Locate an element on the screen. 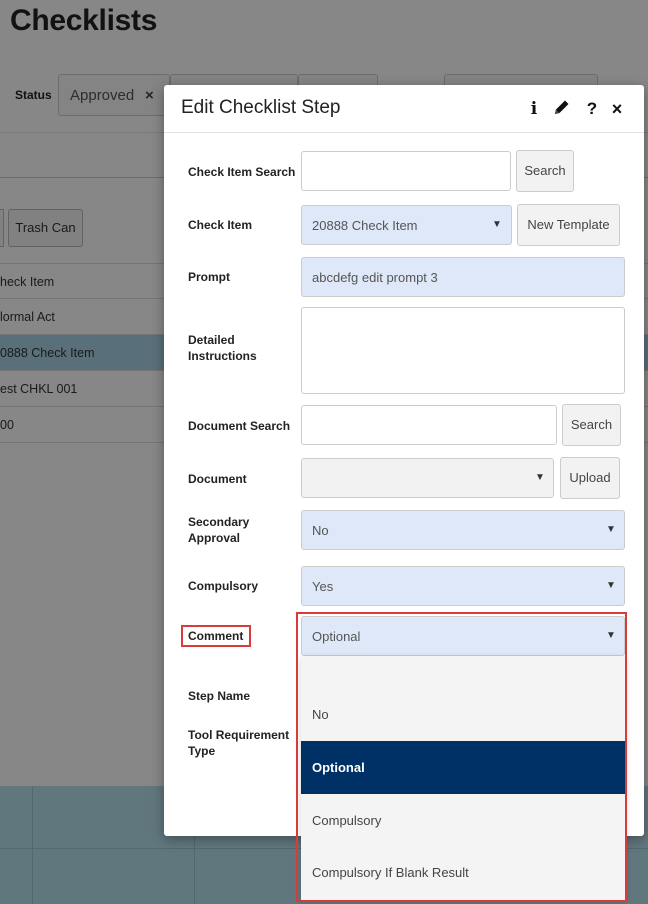 This screenshot has width=648, height=904. document-search-label: Document Search is located at coordinates (239, 426).